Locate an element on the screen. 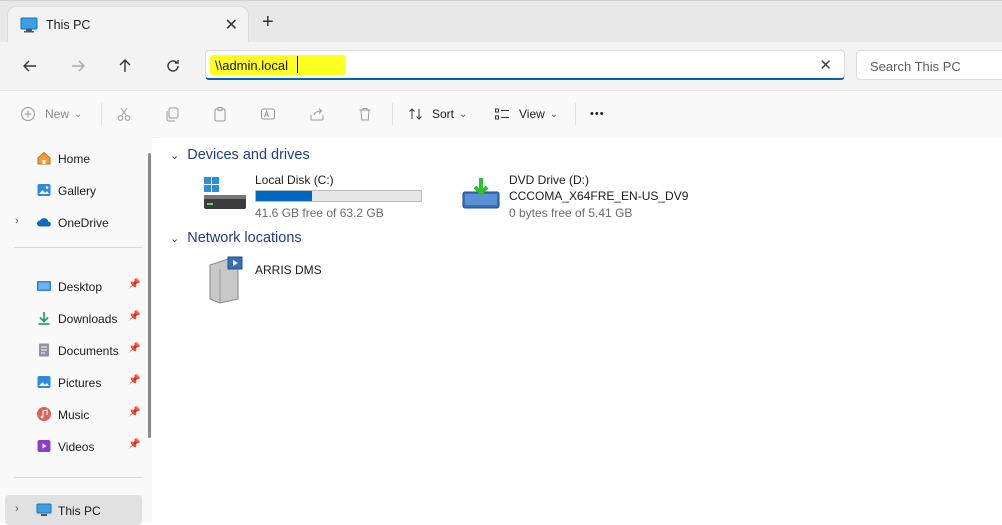 The width and height of the screenshot is (1002, 525). search-box: Search This PC is located at coordinates (929, 65).